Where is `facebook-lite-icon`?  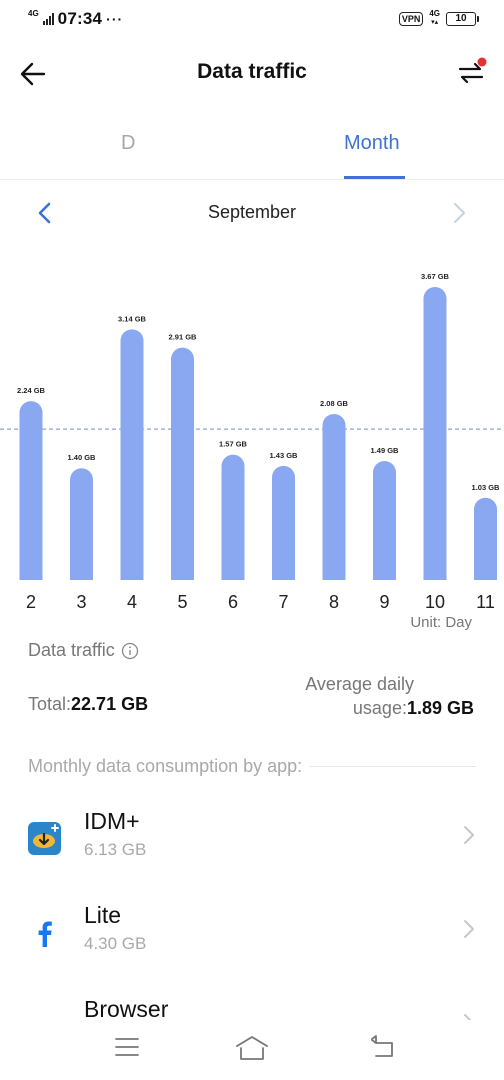
facebook-lite-icon is located at coordinates (44, 932).